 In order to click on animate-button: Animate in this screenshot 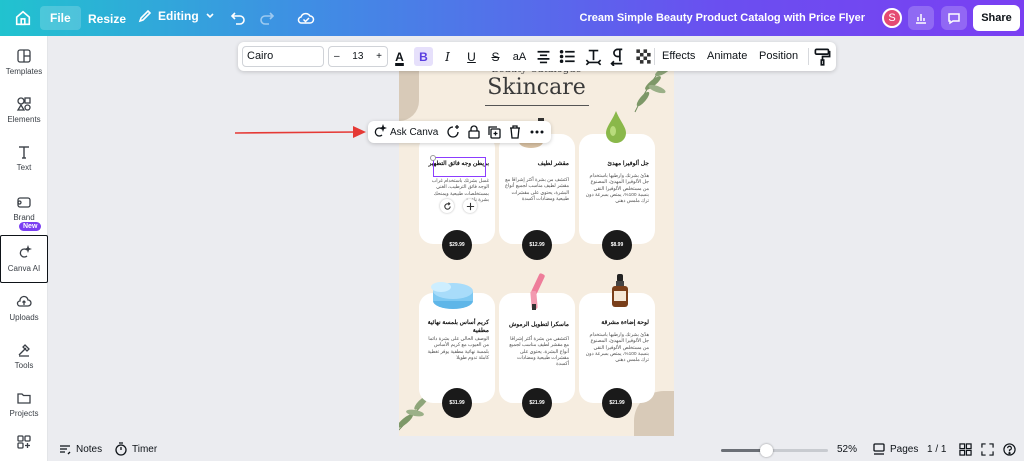, I will do `click(727, 56)`.